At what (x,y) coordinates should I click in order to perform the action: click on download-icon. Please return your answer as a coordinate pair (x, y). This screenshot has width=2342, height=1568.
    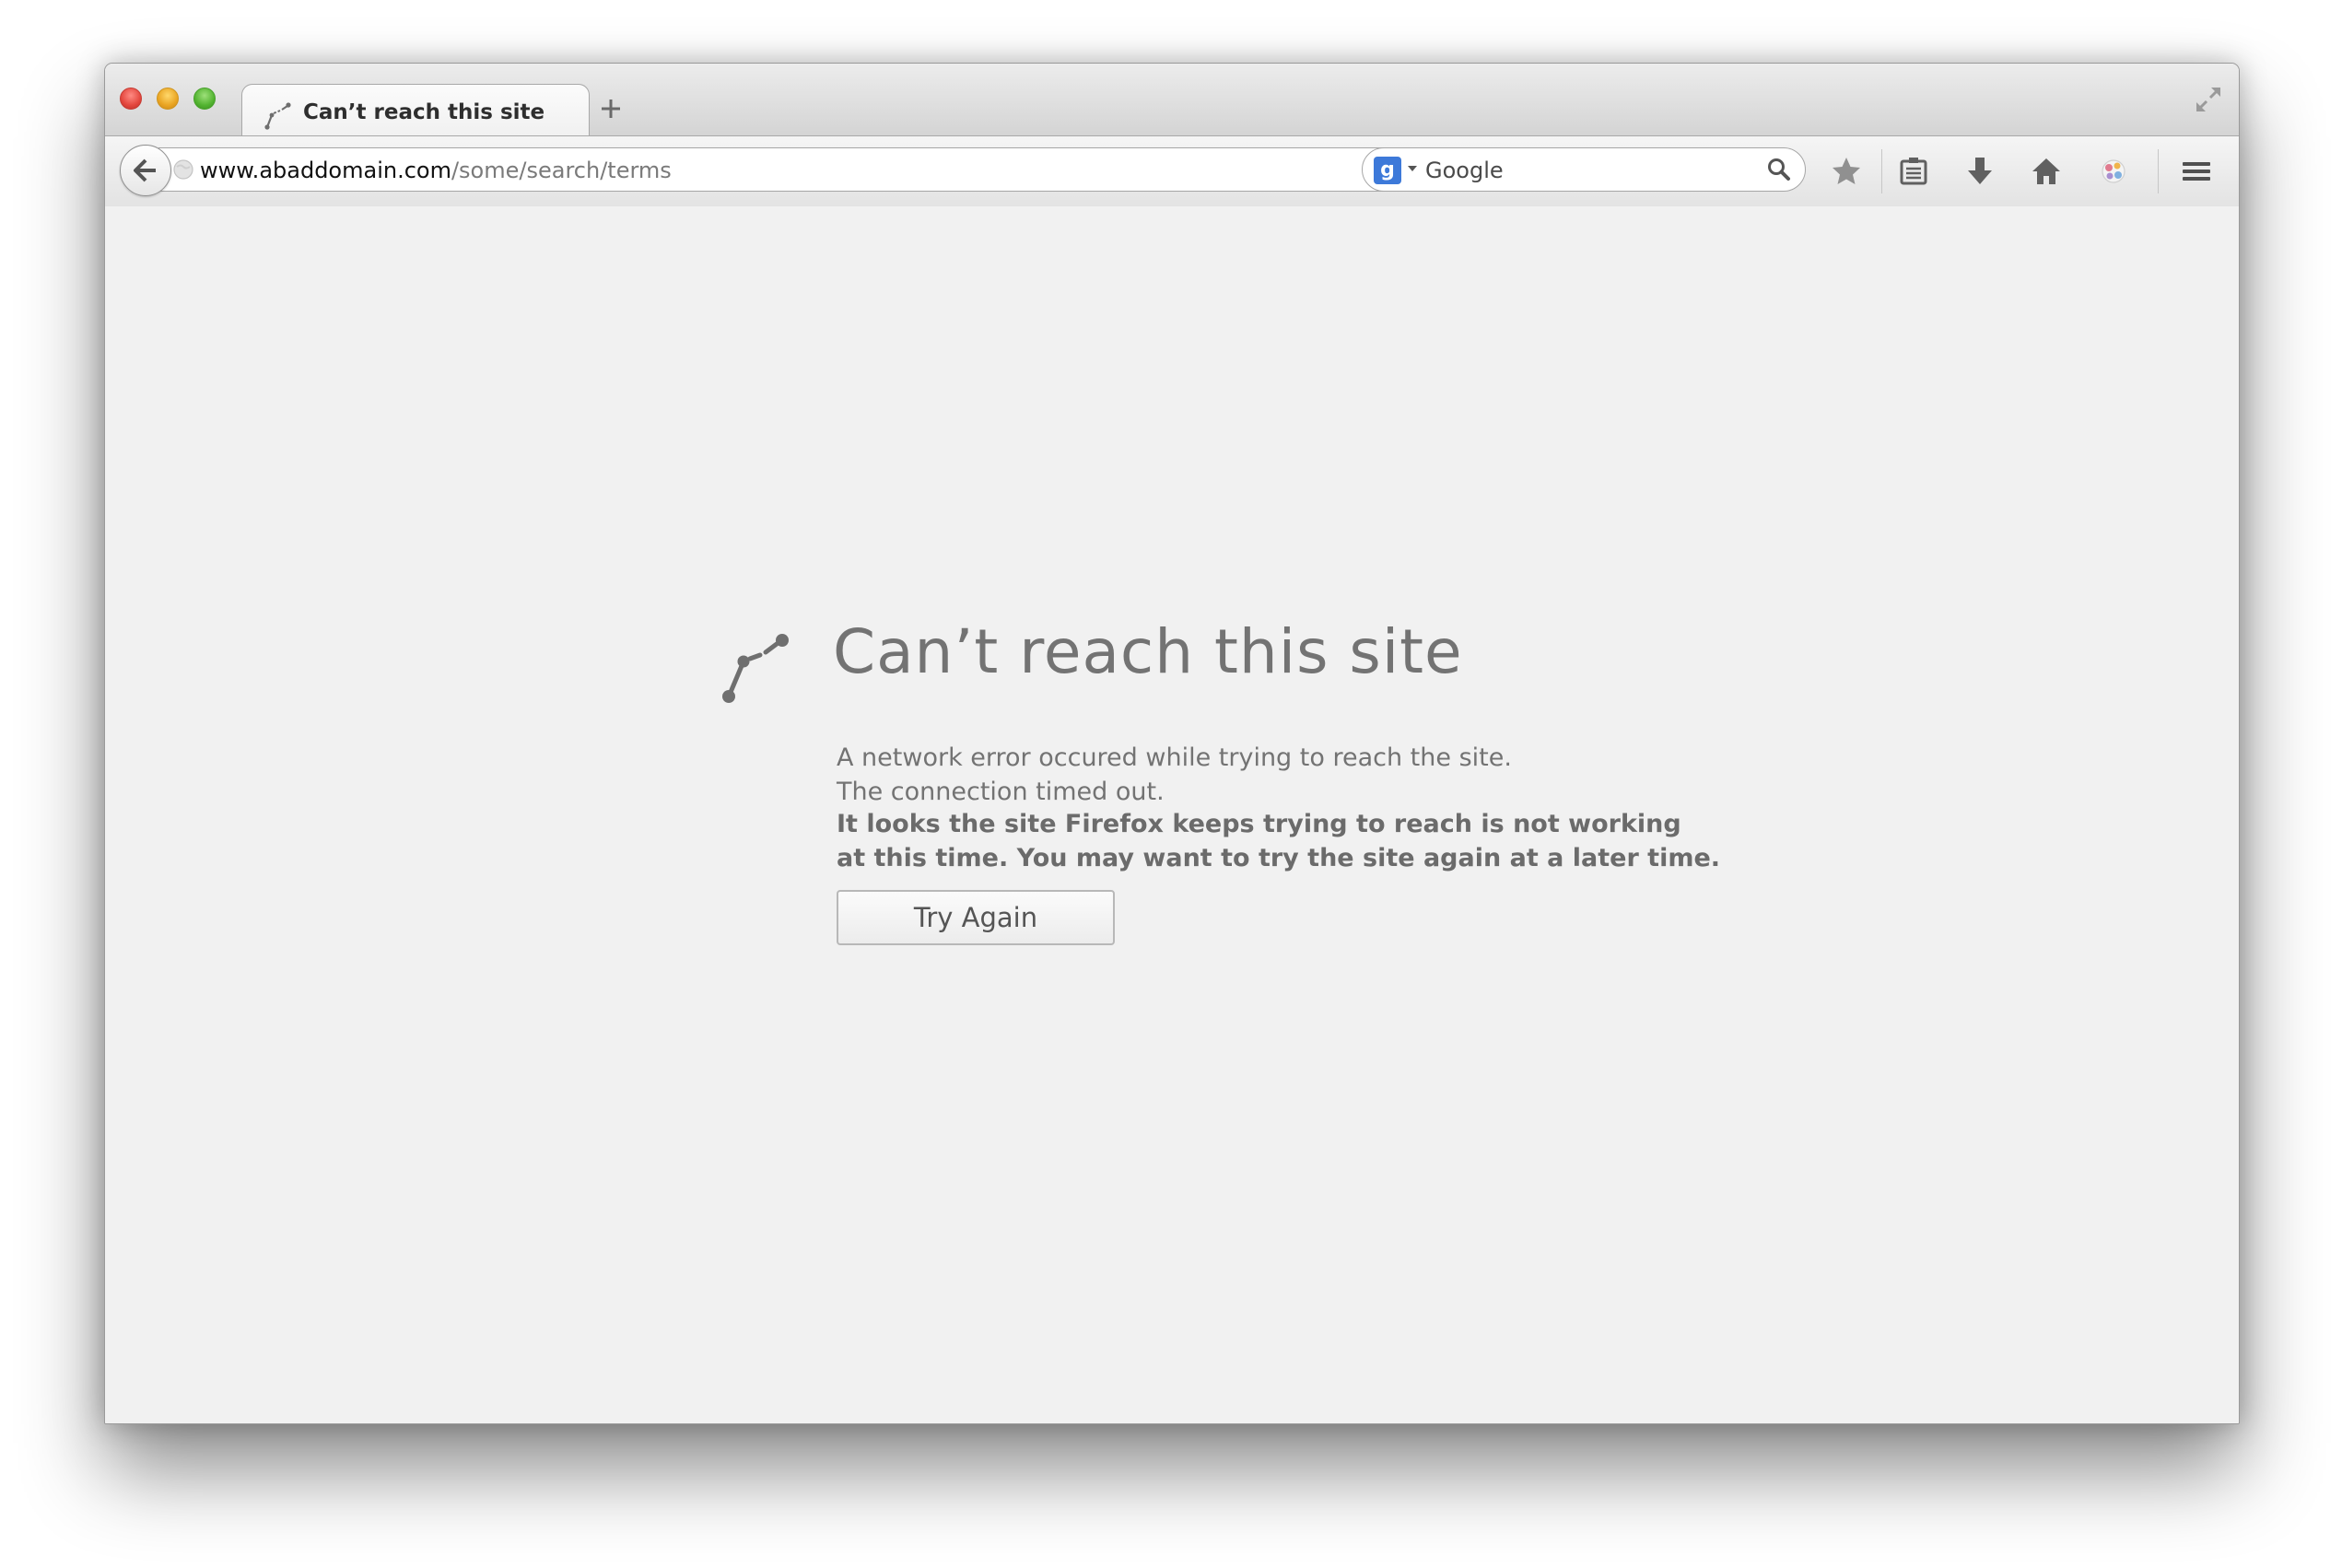
    Looking at the image, I should click on (1980, 172).